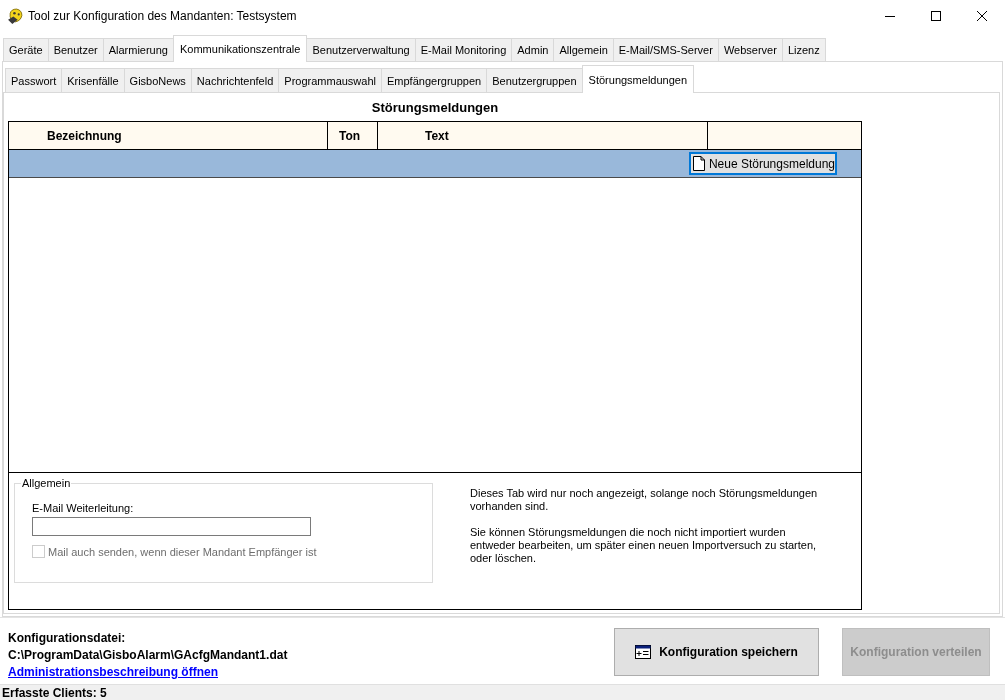 This screenshot has height=700, width=1005. What do you see at coordinates (435, 108) in the screenshot?
I see `panel-title: Störungsmeldungen` at bounding box center [435, 108].